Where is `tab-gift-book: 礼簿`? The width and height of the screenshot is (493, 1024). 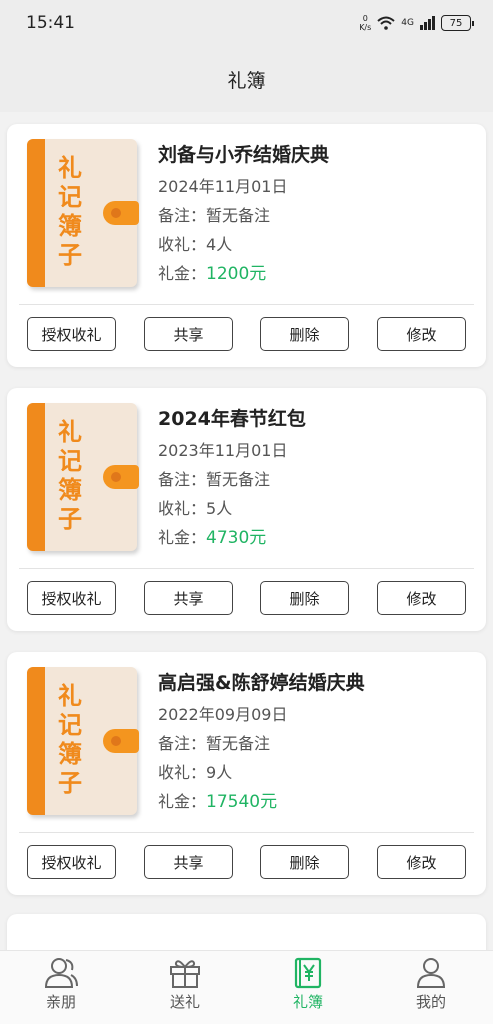 tab-gift-book: 礼簿 is located at coordinates (308, 988).